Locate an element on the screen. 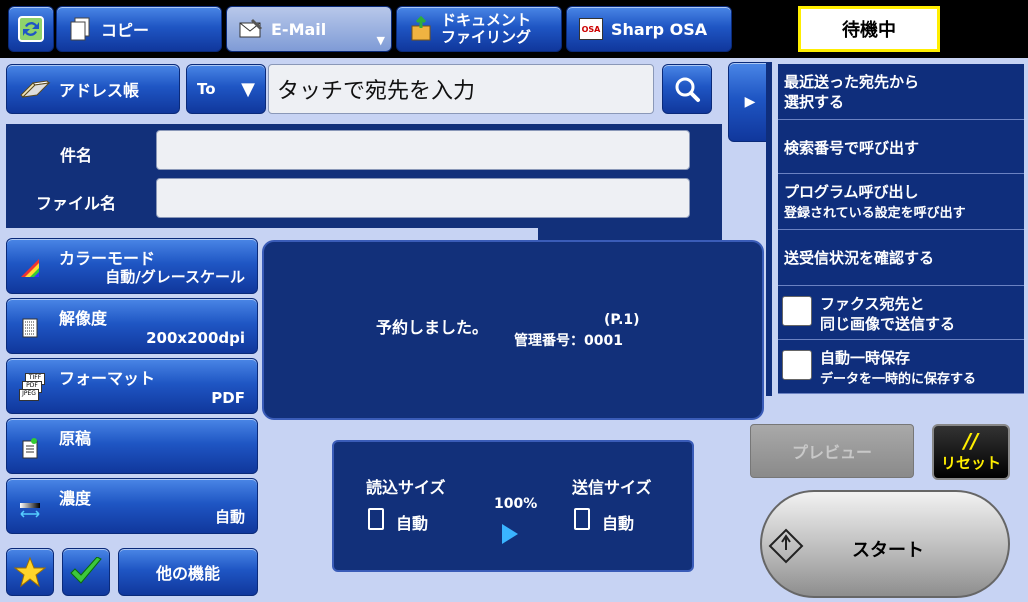 This screenshot has height=602, width=1028. format-button: TIFF PDF JPEG フォーマット PDF is located at coordinates (132, 386).